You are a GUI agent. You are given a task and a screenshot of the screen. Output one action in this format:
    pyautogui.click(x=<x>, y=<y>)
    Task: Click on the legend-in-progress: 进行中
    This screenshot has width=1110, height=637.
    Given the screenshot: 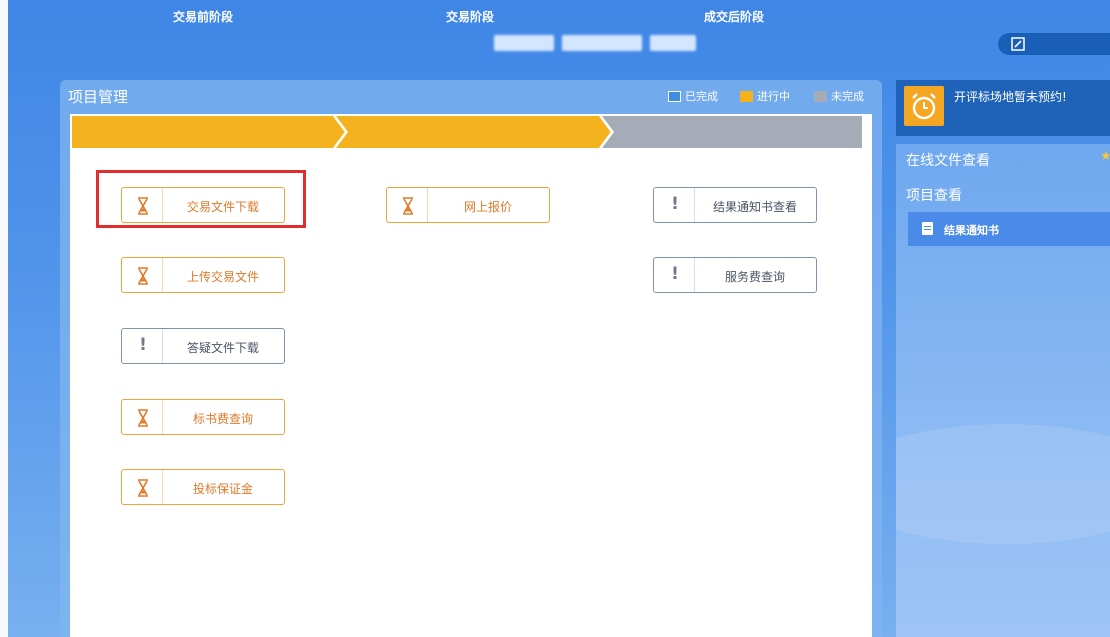 What is the action you would take?
    pyautogui.click(x=765, y=96)
    